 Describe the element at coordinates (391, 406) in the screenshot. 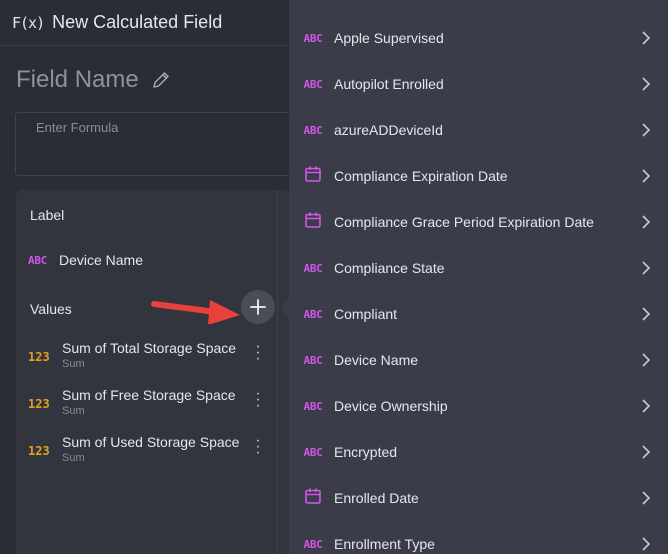

I see `dropdown-item-label: Device Ownership` at that location.